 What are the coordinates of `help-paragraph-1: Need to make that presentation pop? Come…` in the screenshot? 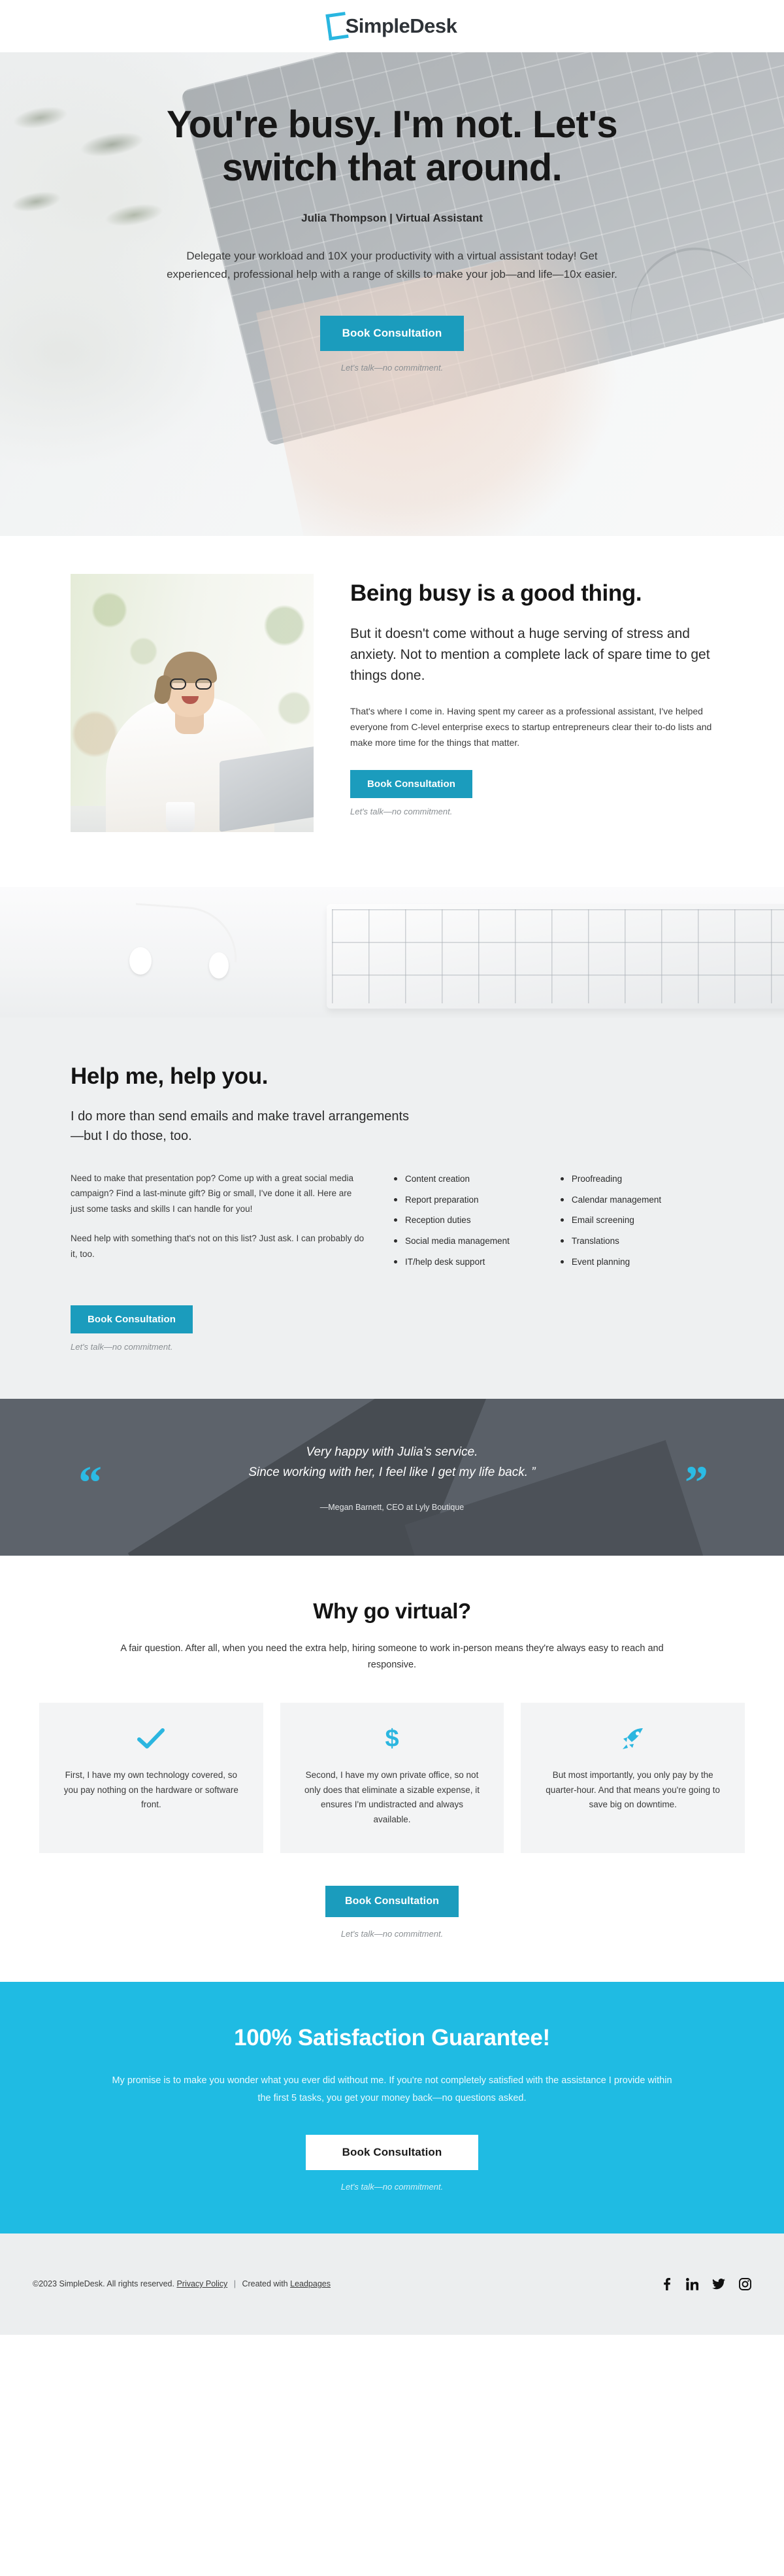 It's located at (212, 1193).